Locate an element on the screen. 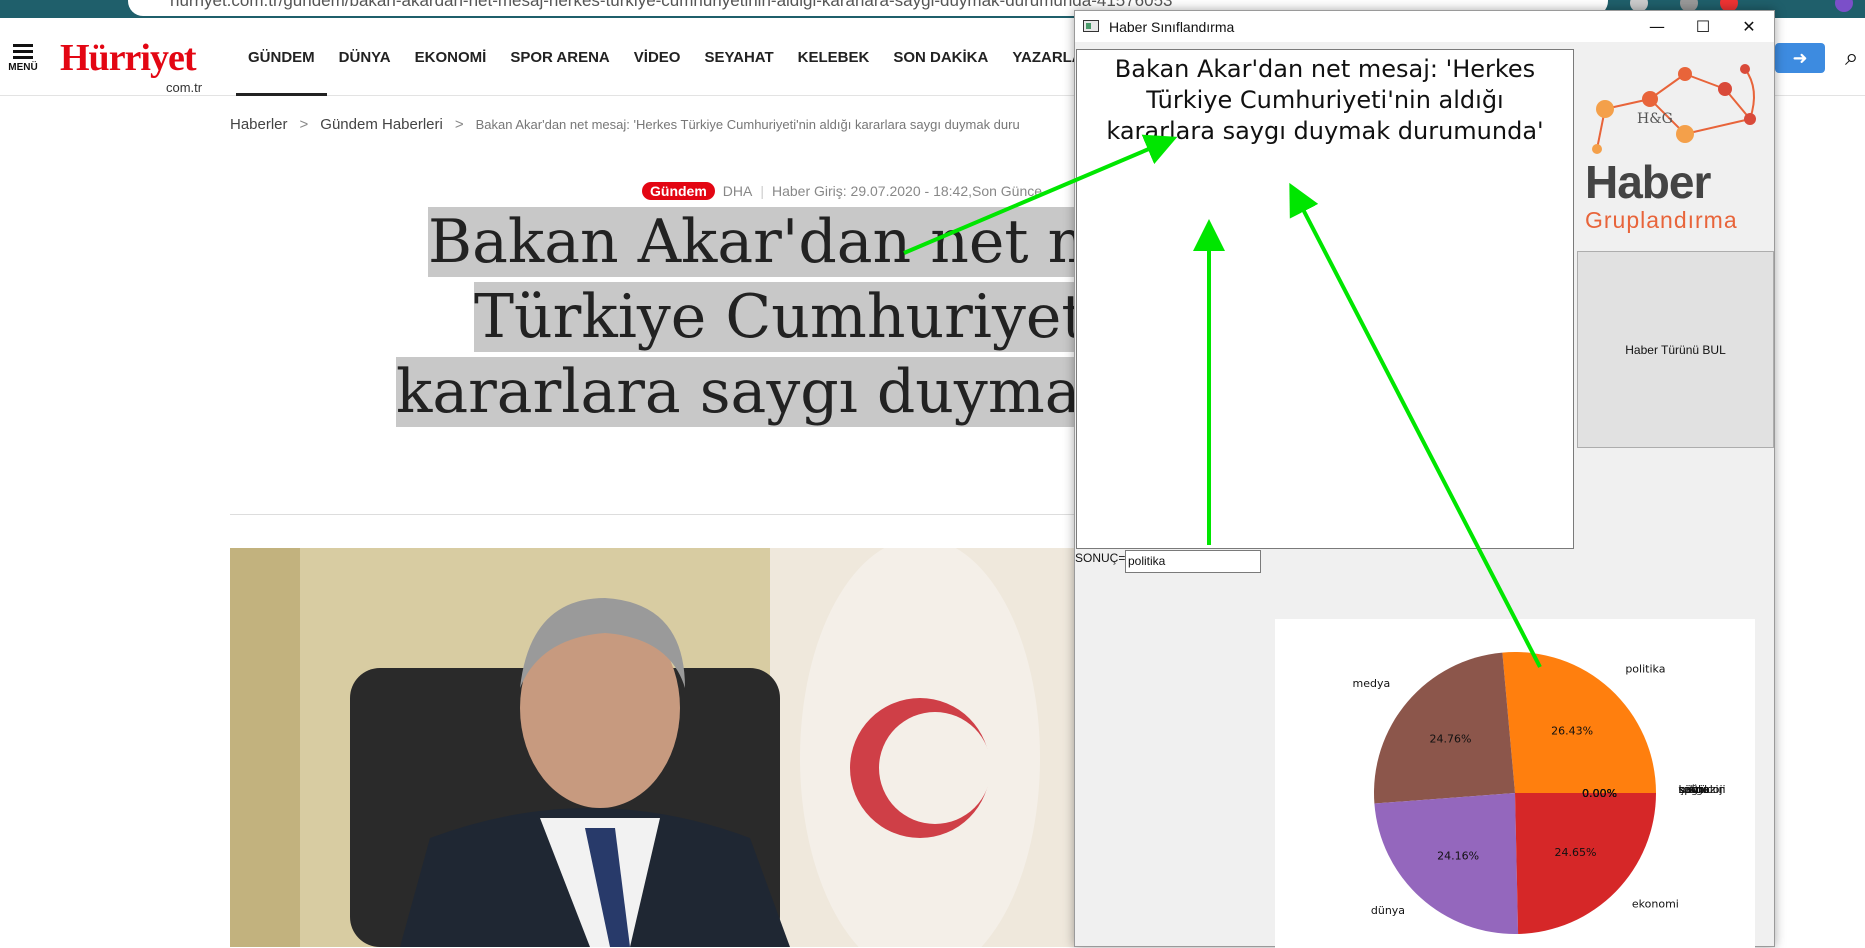 This screenshot has width=1865, height=948. nav-kelebek: KELEBEK is located at coordinates (834, 57).